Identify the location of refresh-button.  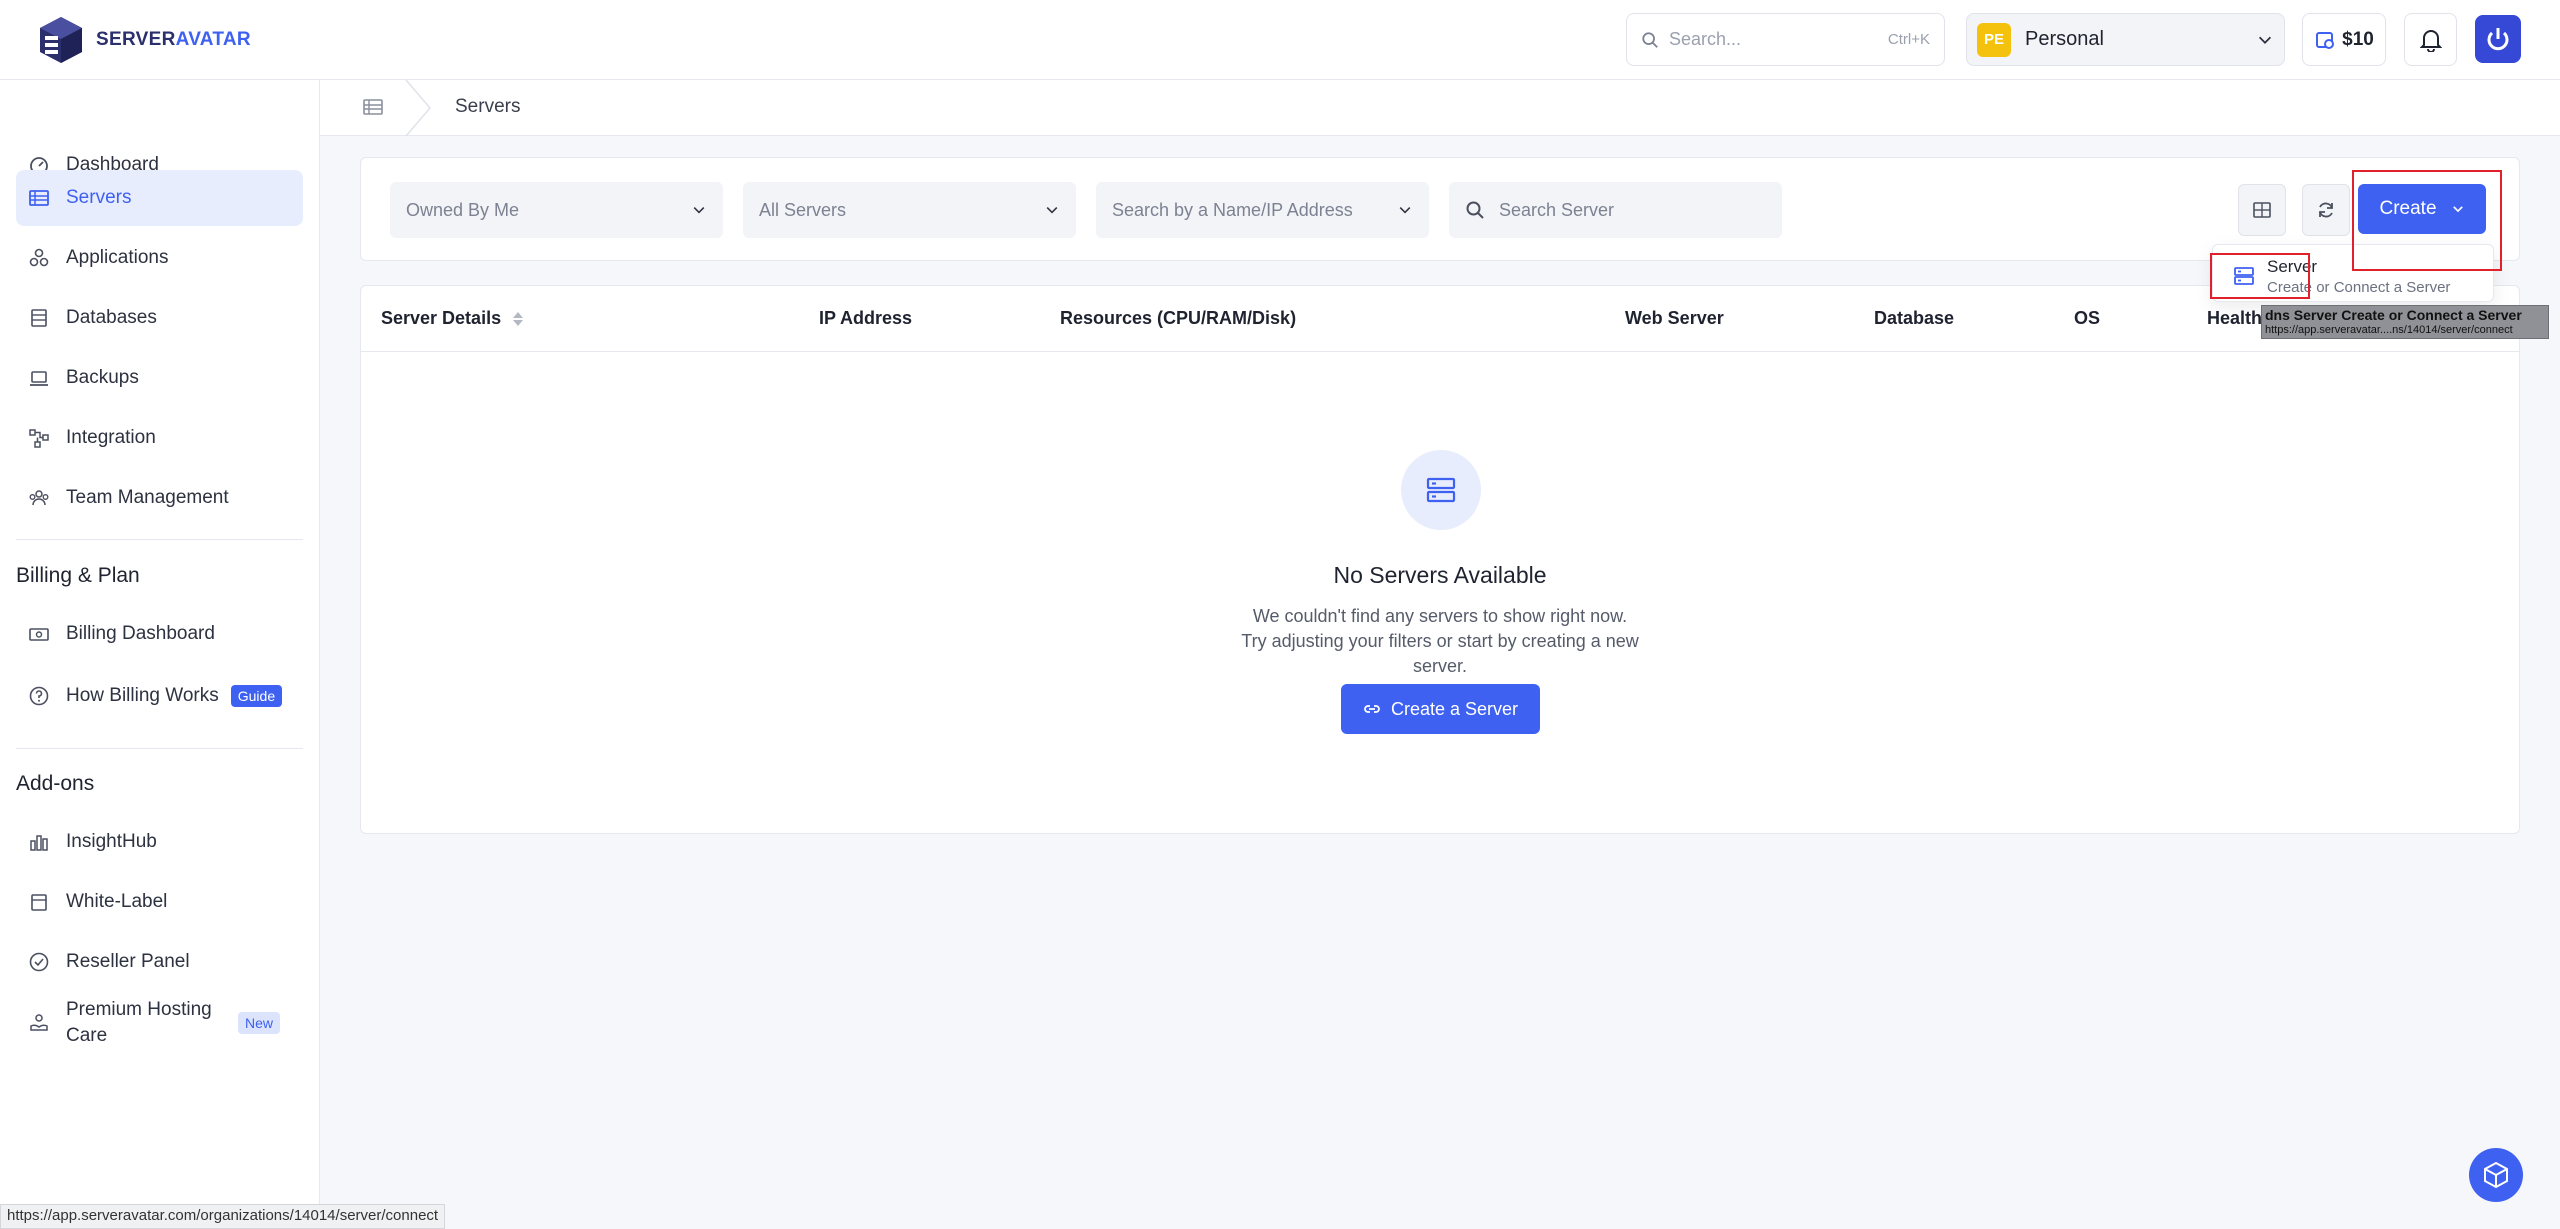
(2326, 210).